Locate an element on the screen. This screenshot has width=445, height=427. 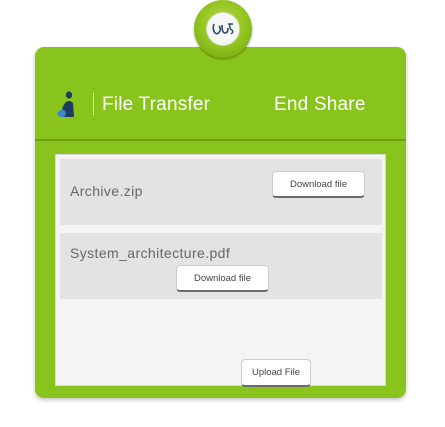
file-row: Archive.zip Download file is located at coordinates (221, 192).